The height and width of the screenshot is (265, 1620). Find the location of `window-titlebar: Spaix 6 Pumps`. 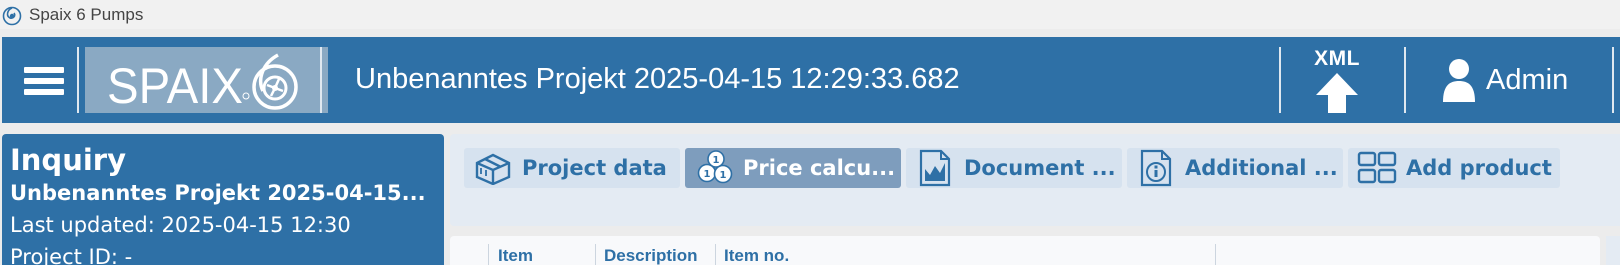

window-titlebar: Spaix 6 Pumps is located at coordinates (810, 14).